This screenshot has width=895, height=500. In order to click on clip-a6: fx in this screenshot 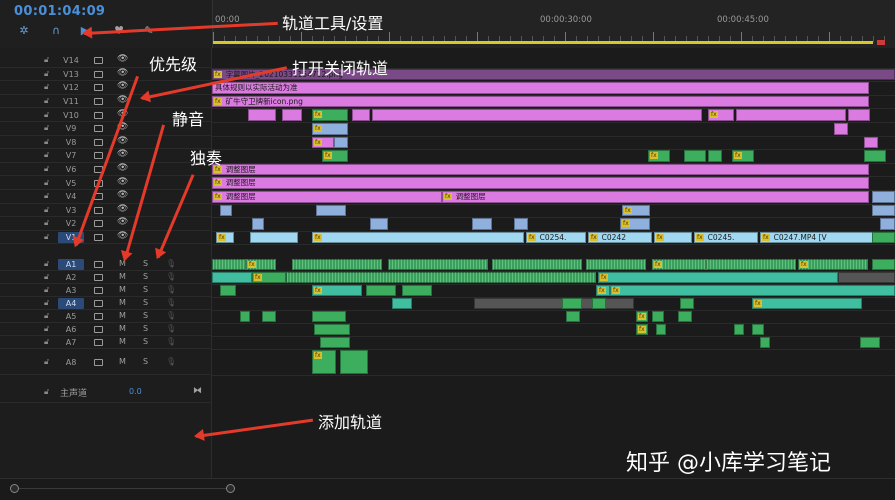, I will do `click(642, 329)`.